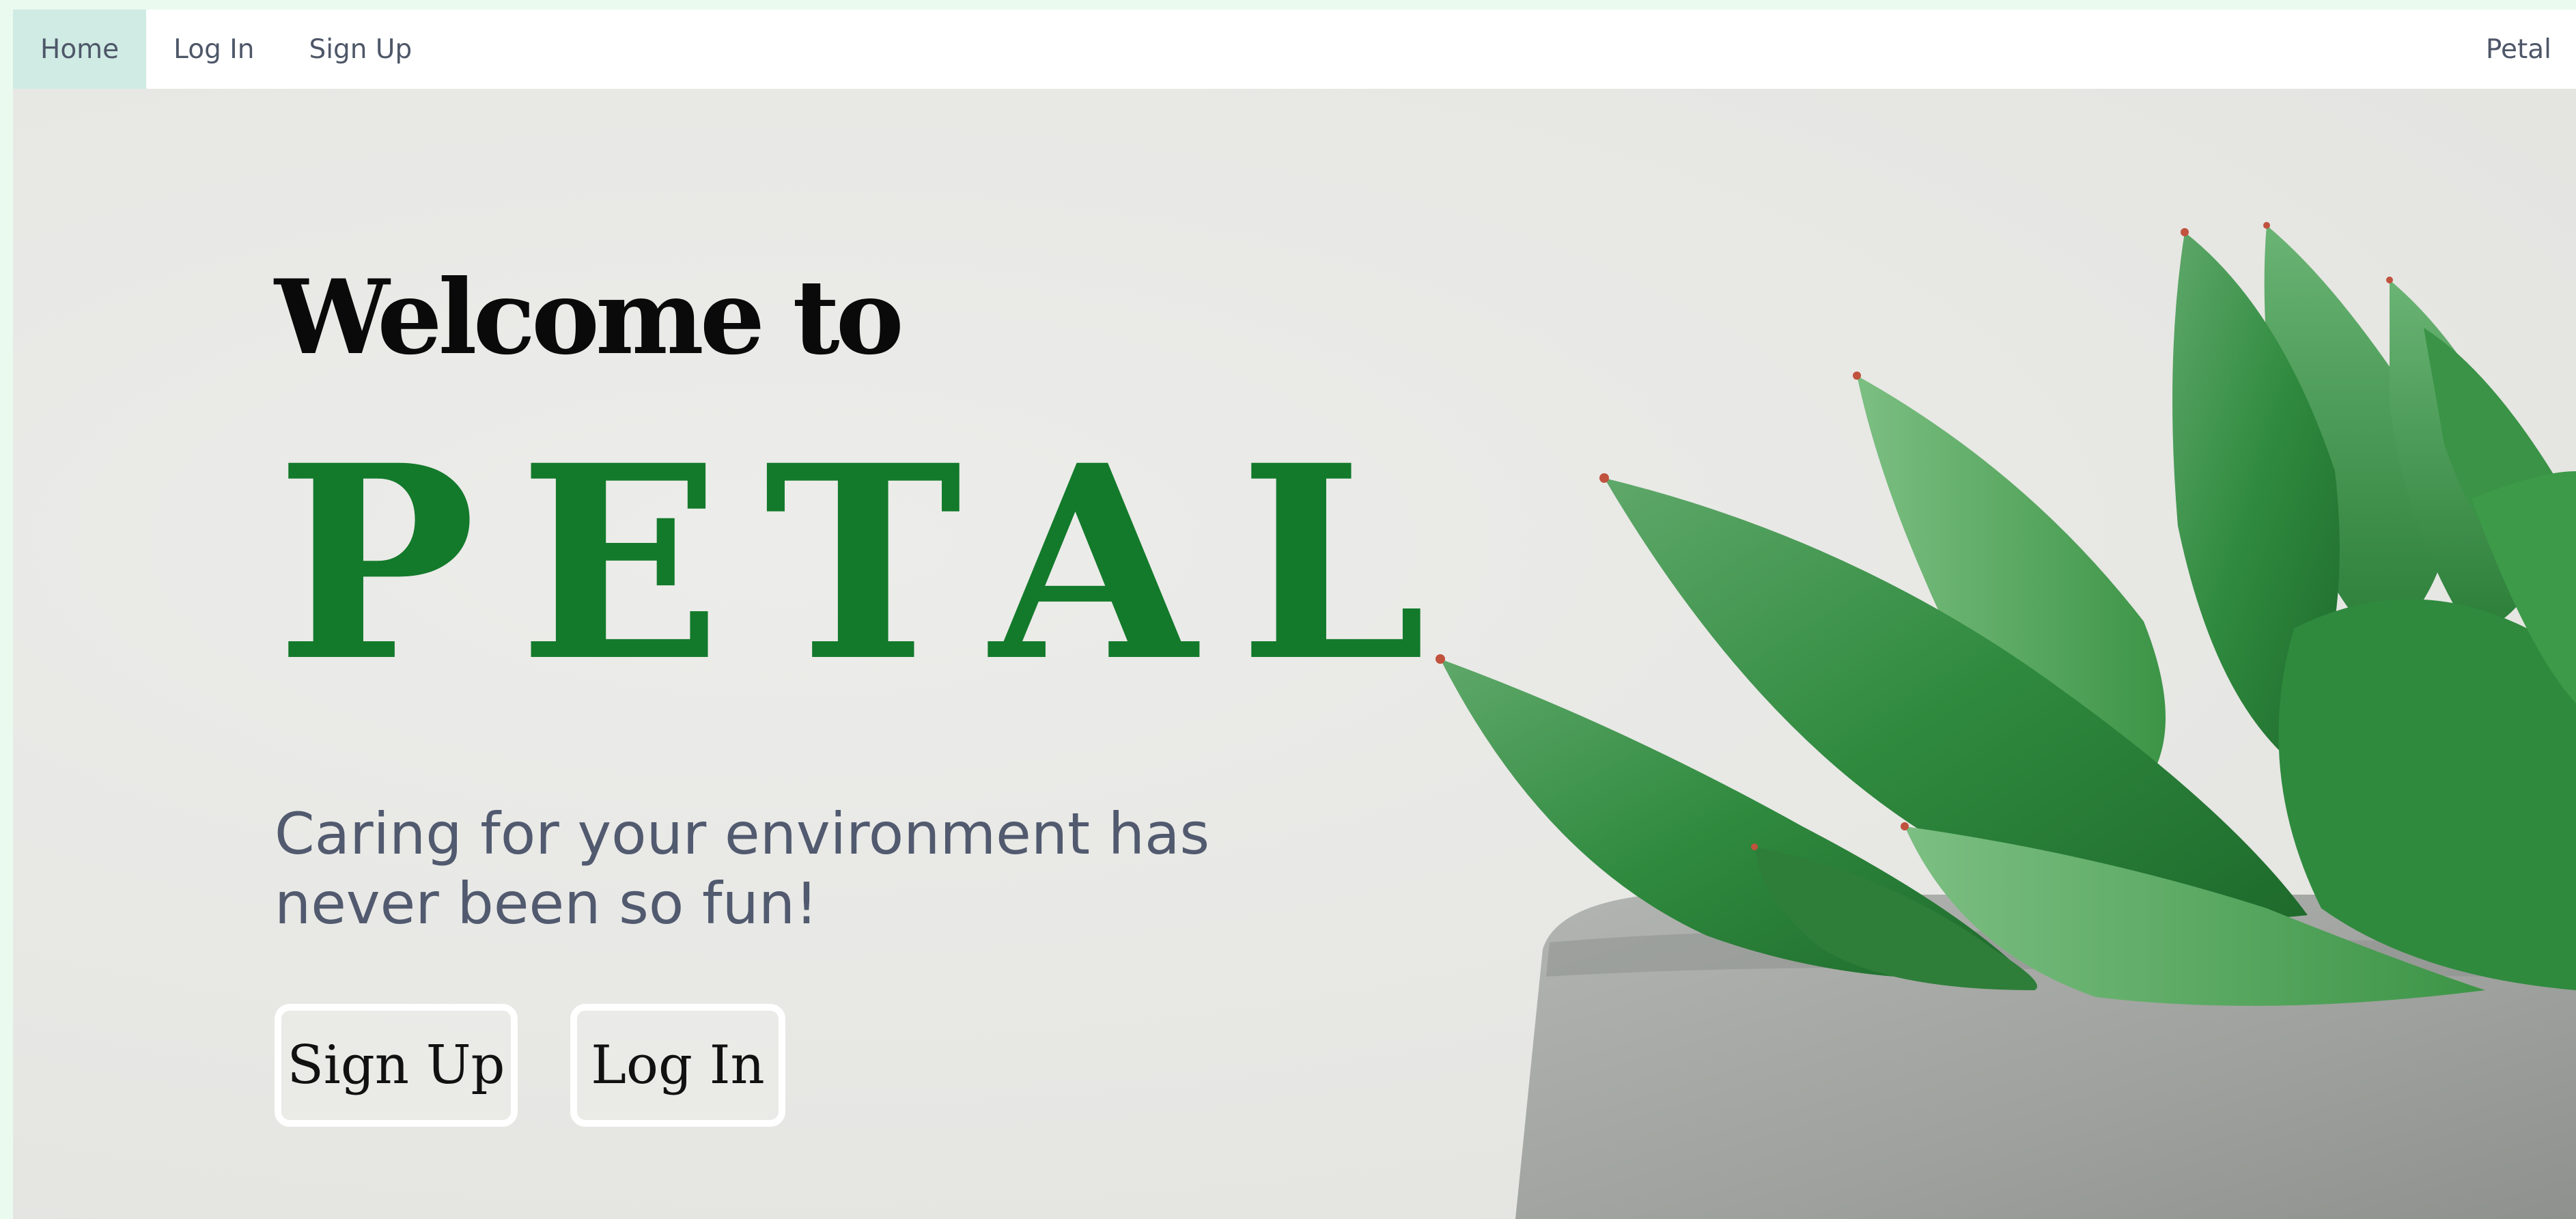  I want to click on nav-login-link: Log In, so click(214, 49).